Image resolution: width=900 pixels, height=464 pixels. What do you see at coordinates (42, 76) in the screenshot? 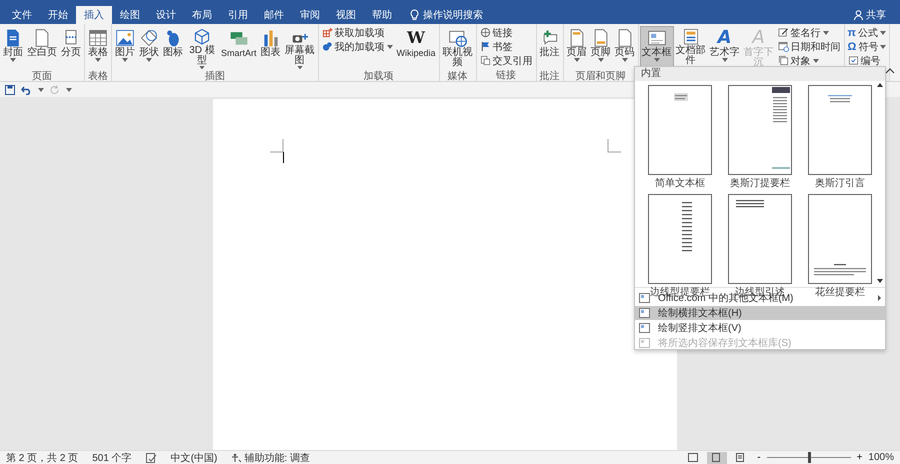
I see `group-label: 页面` at bounding box center [42, 76].